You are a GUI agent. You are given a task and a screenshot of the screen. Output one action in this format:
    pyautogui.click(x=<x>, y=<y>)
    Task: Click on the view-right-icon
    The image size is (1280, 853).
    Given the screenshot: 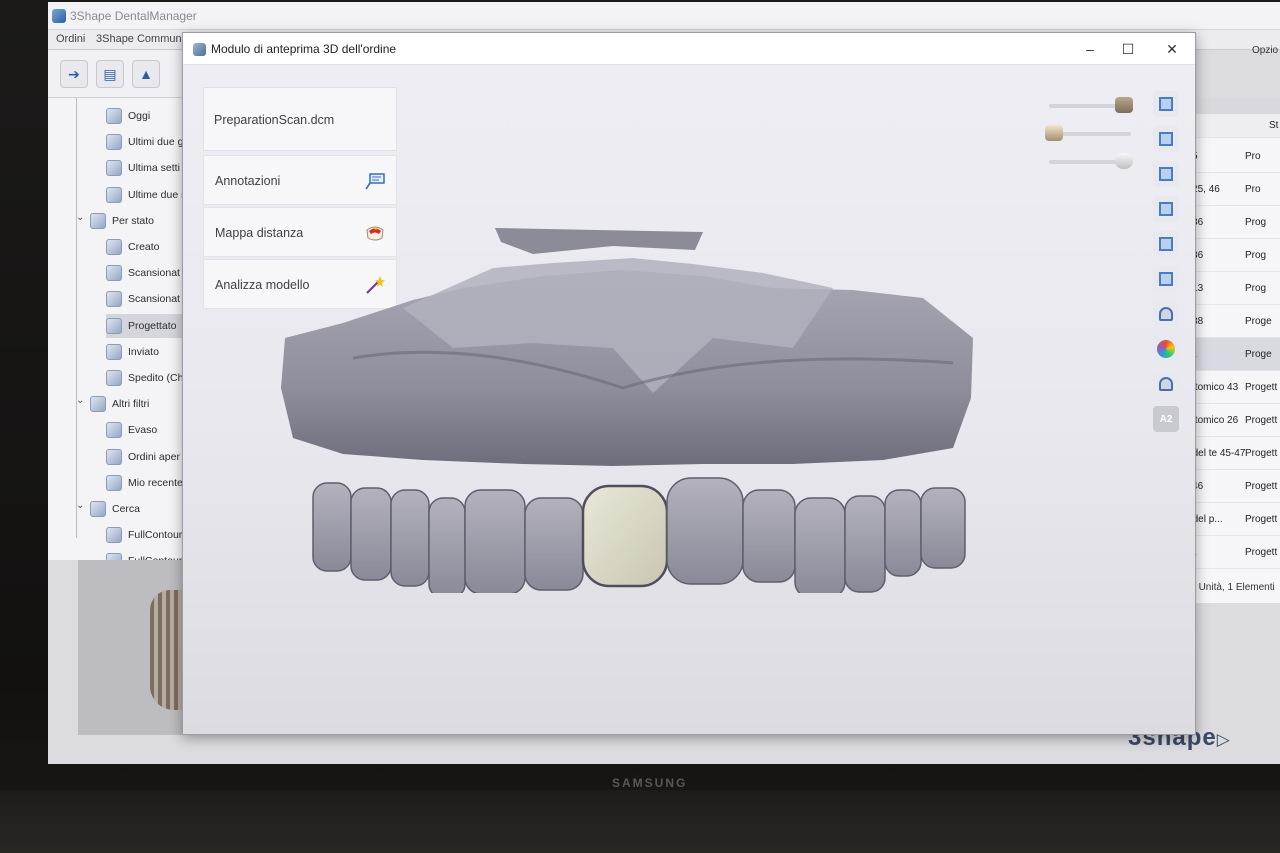 What is the action you would take?
    pyautogui.click(x=1166, y=209)
    